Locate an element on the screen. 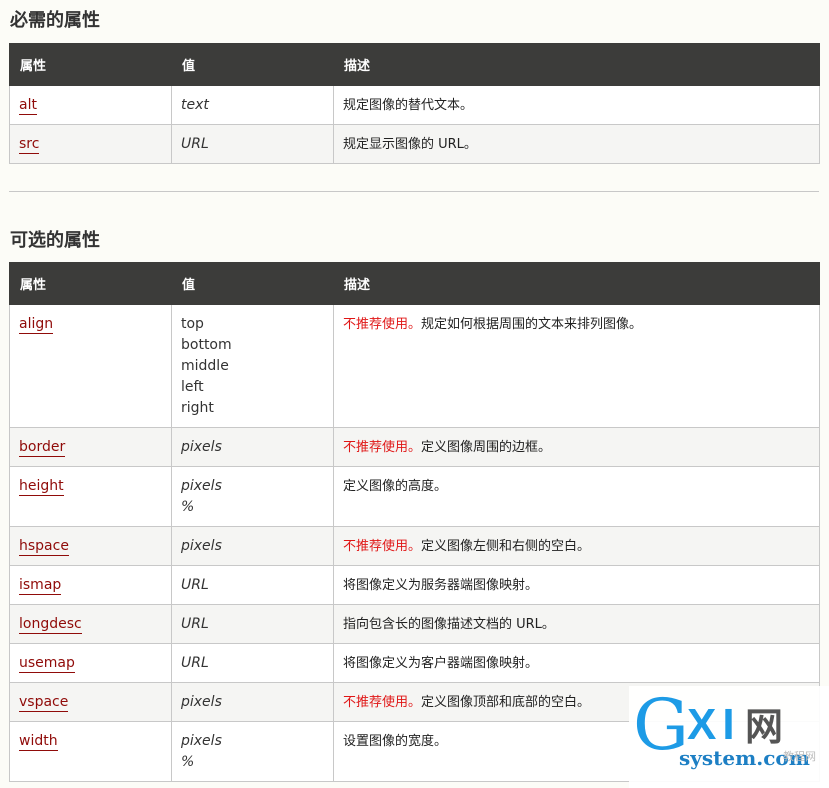 This screenshot has width=829, height=788. description-text: 定义图像周围的边框。 is located at coordinates (486, 447).